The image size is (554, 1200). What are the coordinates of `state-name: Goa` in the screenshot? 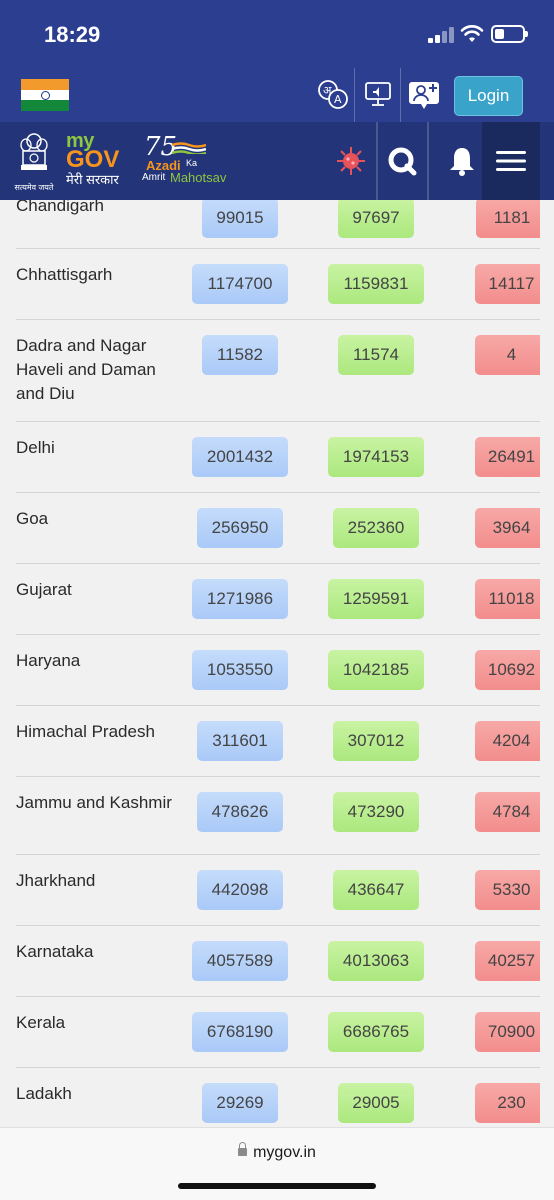 It's located at (32, 518).